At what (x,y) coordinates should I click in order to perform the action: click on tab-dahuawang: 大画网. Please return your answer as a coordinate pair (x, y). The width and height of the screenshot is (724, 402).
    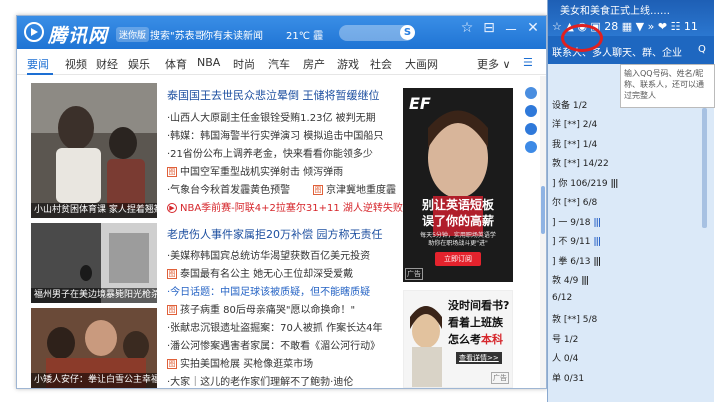
    Looking at the image, I should click on (421, 64).